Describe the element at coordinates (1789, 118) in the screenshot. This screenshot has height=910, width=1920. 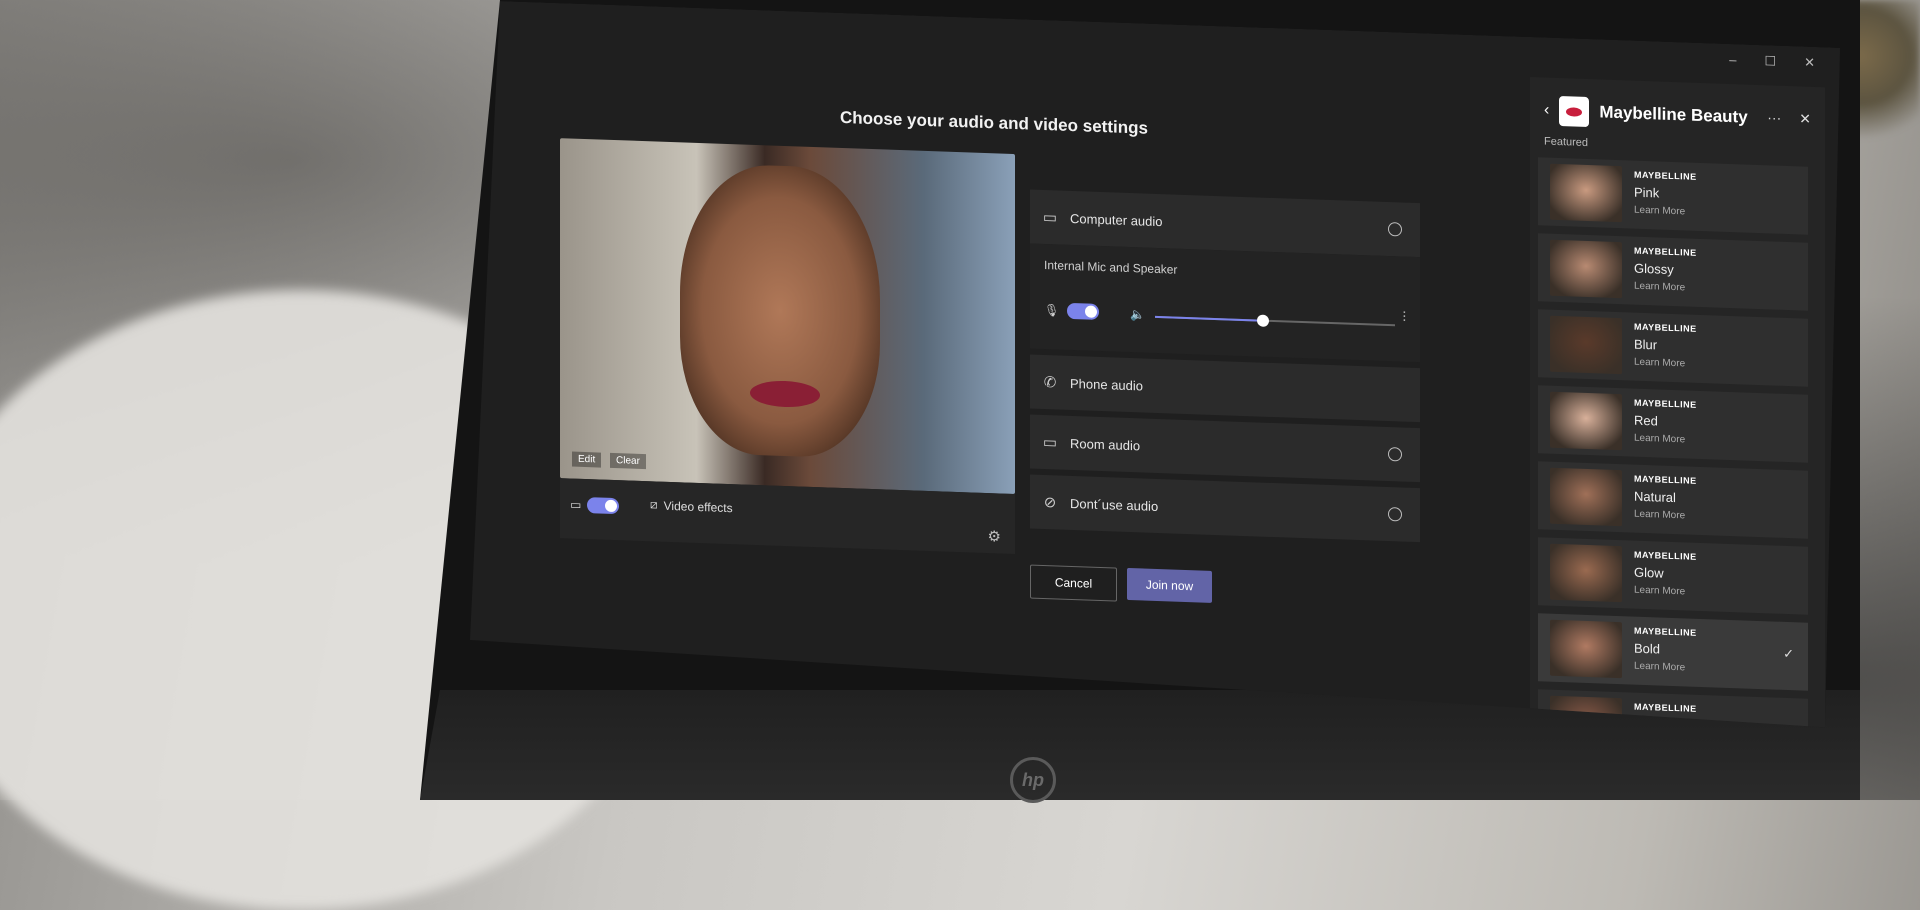
I see `panel-actions: ··· ✕` at that location.